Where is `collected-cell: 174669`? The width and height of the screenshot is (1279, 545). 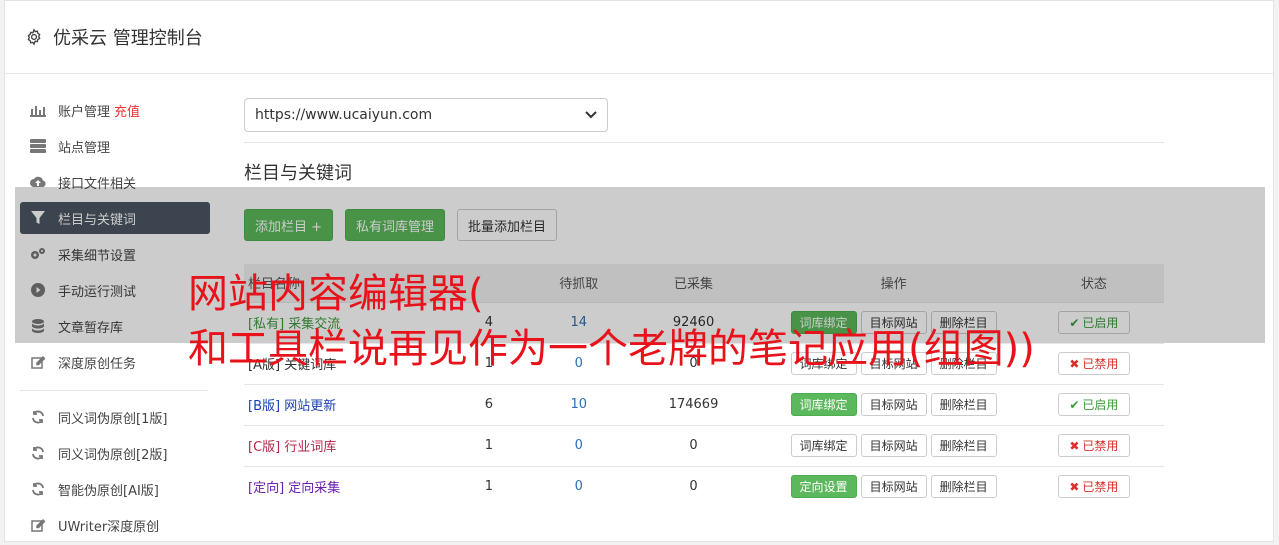 collected-cell: 174669 is located at coordinates (693, 404).